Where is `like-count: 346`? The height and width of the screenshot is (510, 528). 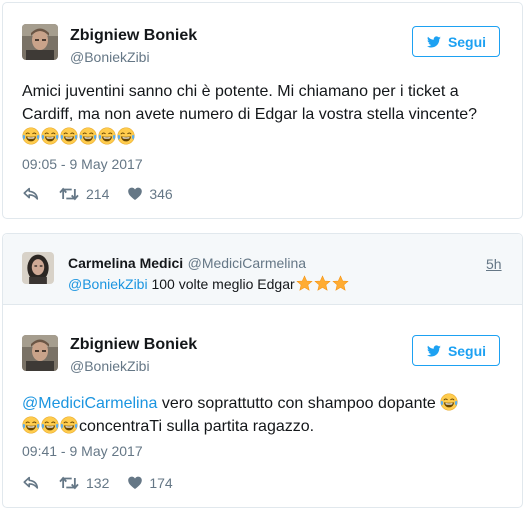 like-count: 346 is located at coordinates (161, 194).